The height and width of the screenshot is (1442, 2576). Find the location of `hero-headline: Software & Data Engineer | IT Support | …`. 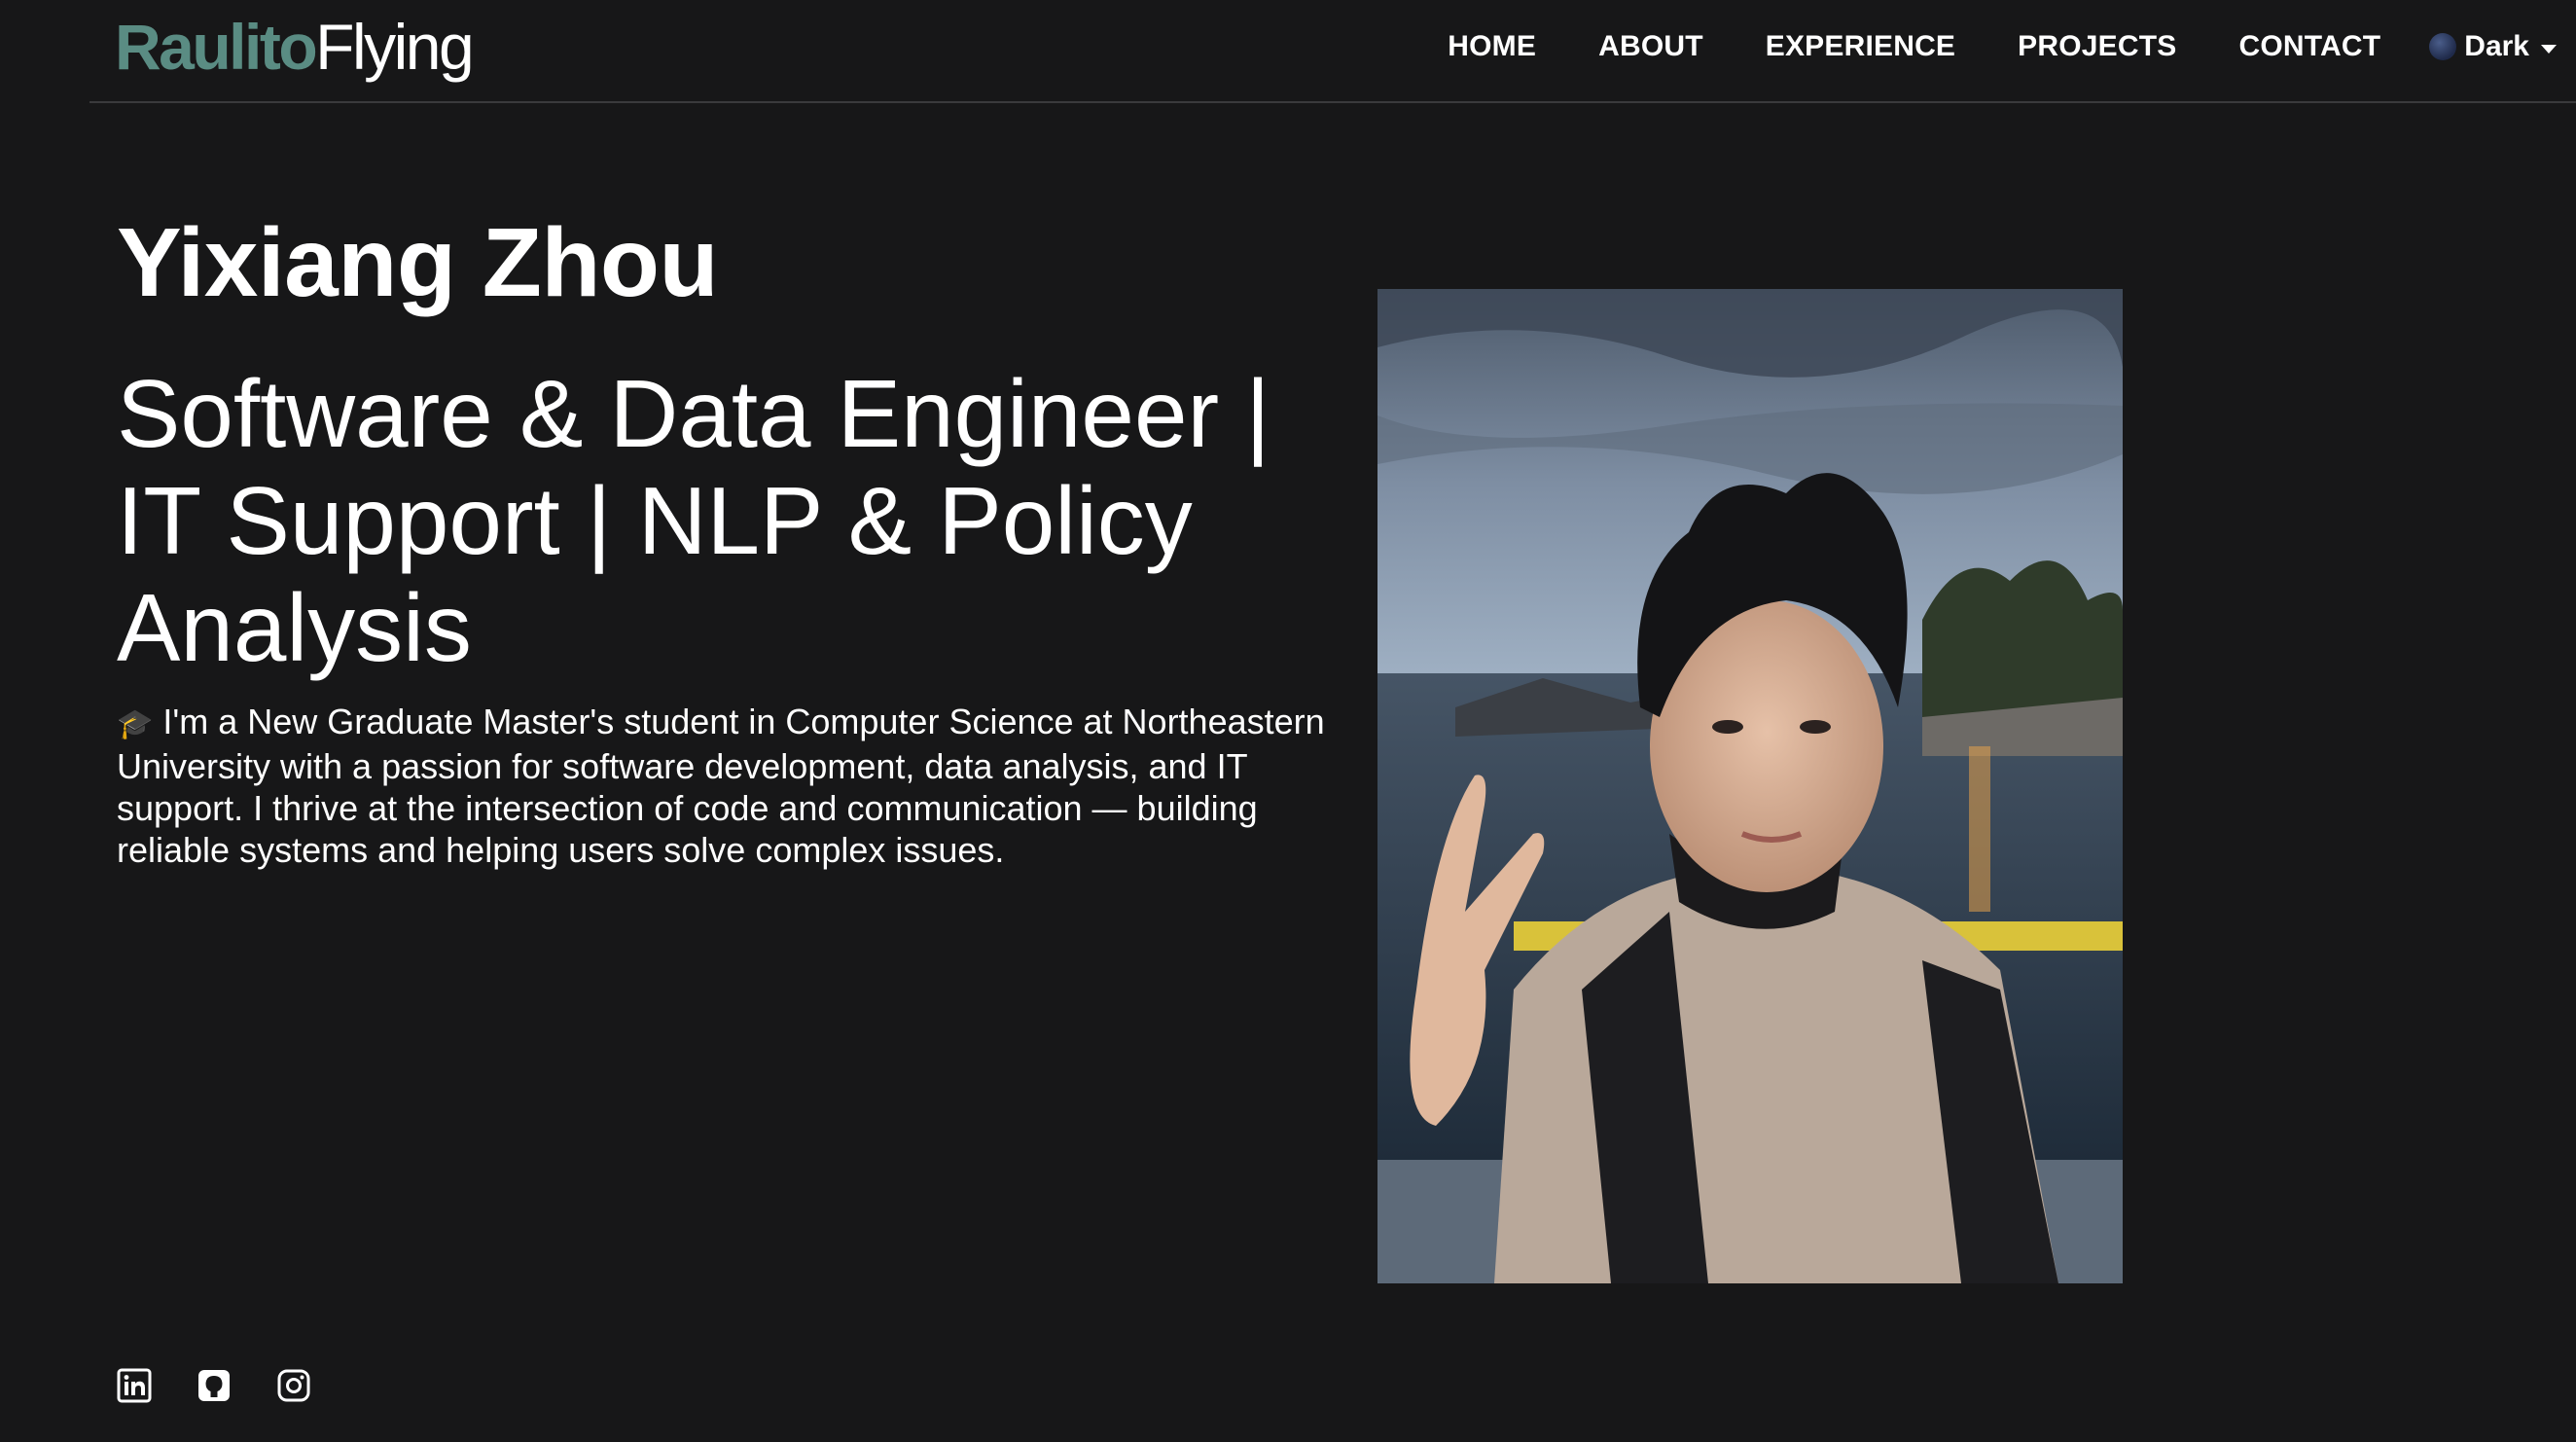

hero-headline: Software & Data Engineer | IT Support | … is located at coordinates (693, 520).